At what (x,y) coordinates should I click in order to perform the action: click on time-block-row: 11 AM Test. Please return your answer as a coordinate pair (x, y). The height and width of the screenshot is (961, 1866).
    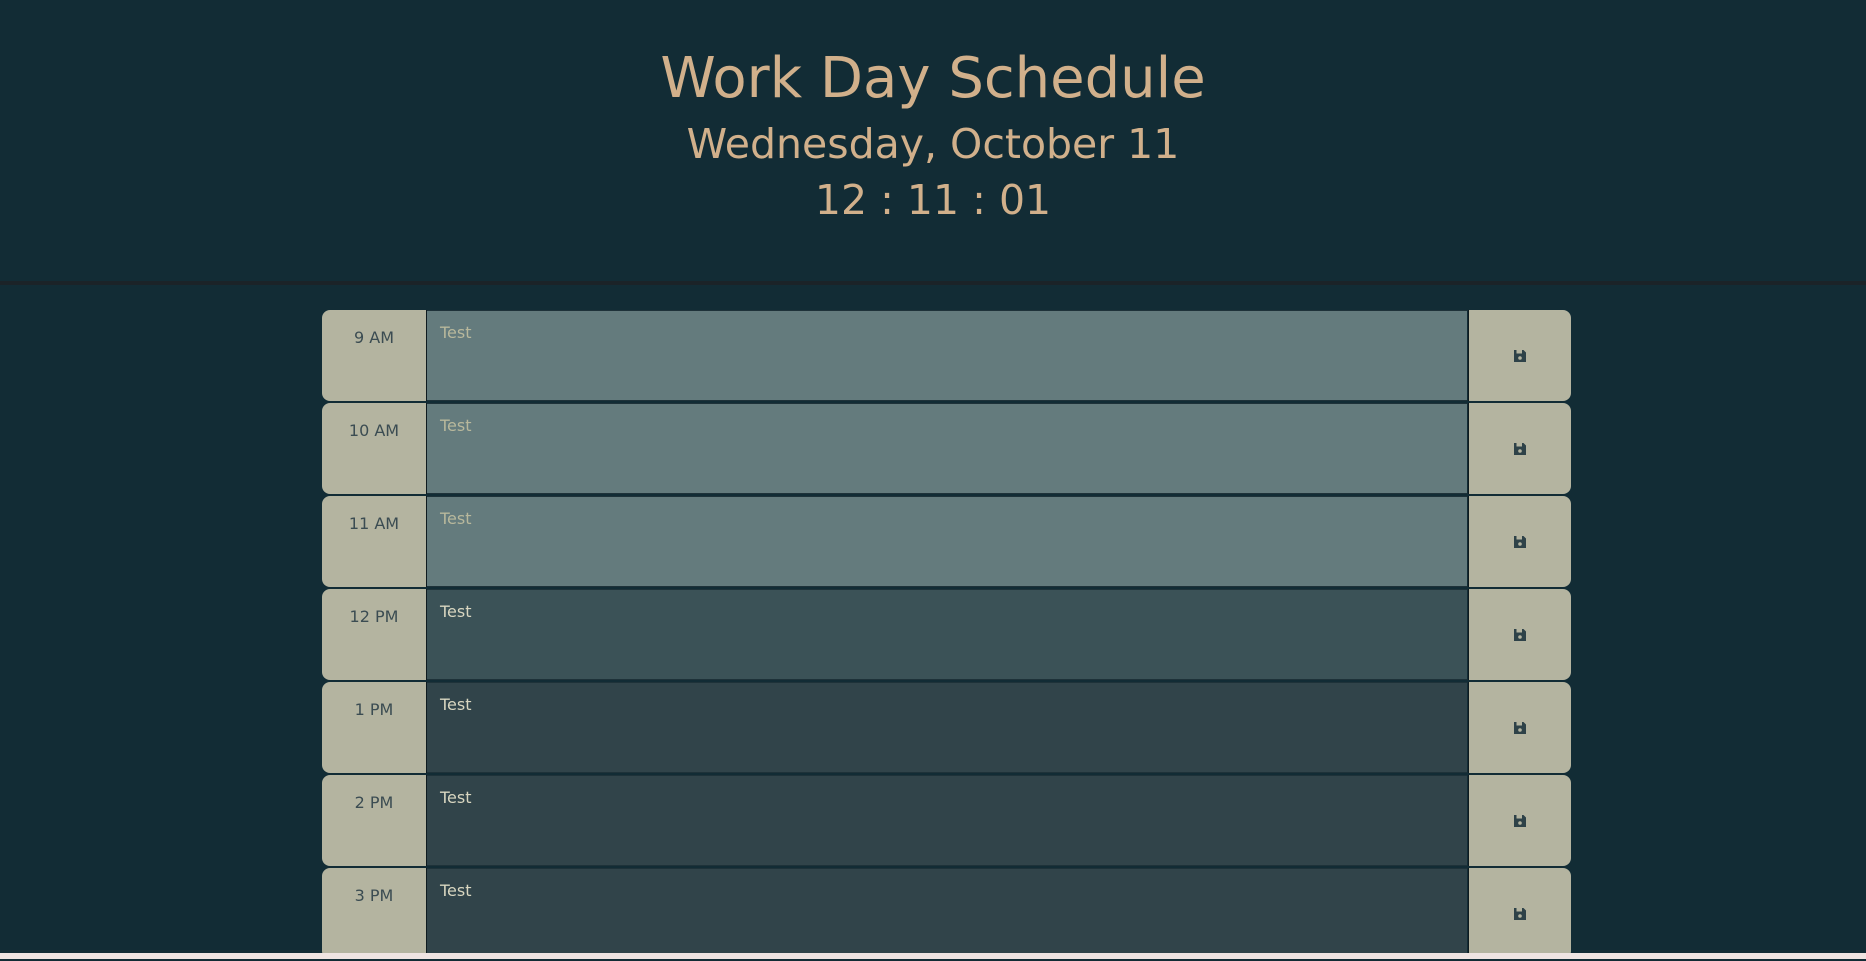
    Looking at the image, I should click on (946, 541).